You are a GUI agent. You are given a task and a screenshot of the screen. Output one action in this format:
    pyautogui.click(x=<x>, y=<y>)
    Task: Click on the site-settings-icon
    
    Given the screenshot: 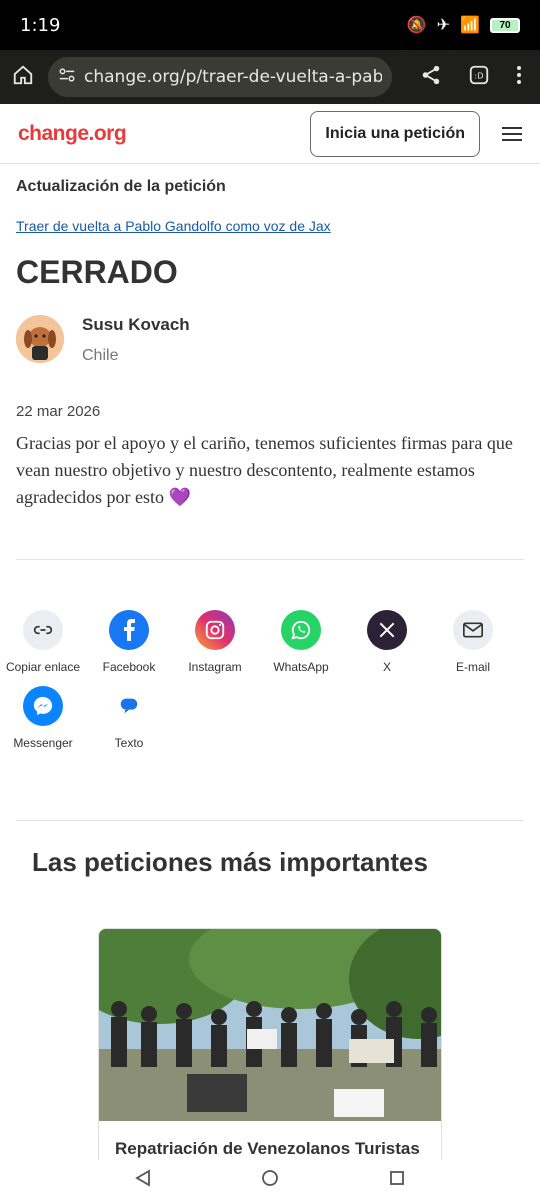 What is the action you would take?
    pyautogui.click(x=67, y=77)
    